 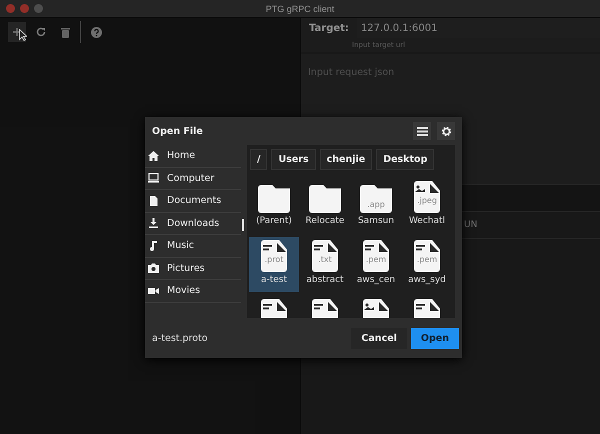 I want to click on file-name: aws_syd, so click(x=427, y=280).